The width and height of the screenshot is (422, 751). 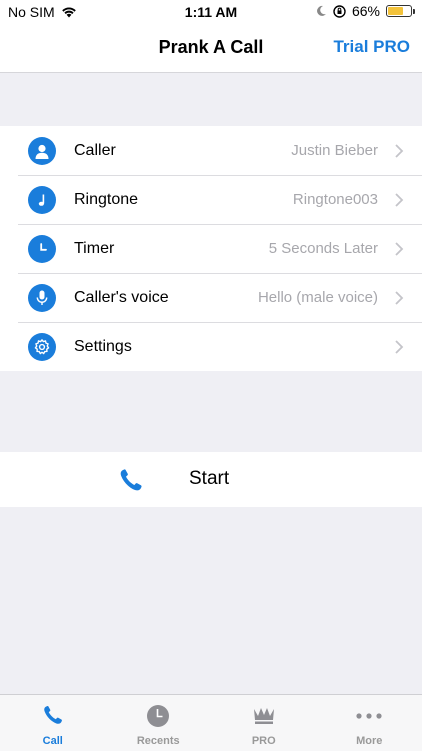 What do you see at coordinates (42, 151) in the screenshot?
I see `person-icon` at bounding box center [42, 151].